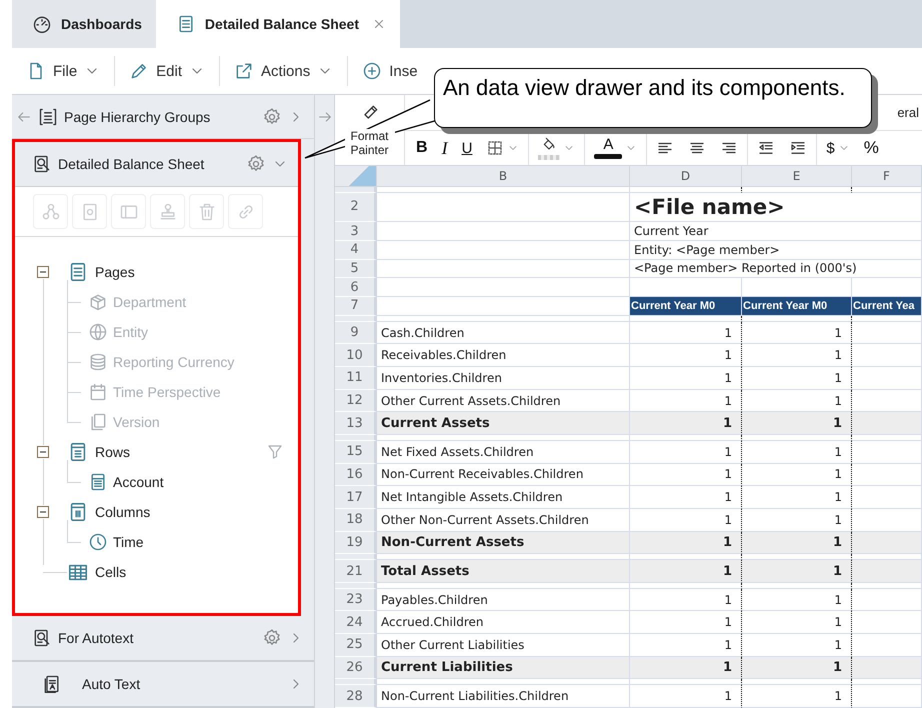 This screenshot has height=708, width=922. Describe the element at coordinates (503, 475) in the screenshot. I see `row-label-cell: Non-Current Receivables.Children` at that location.